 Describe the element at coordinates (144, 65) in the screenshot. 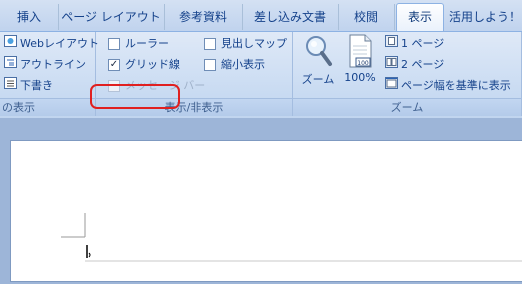

I see `gridlines-checkbox: ✓ グリッド線` at that location.